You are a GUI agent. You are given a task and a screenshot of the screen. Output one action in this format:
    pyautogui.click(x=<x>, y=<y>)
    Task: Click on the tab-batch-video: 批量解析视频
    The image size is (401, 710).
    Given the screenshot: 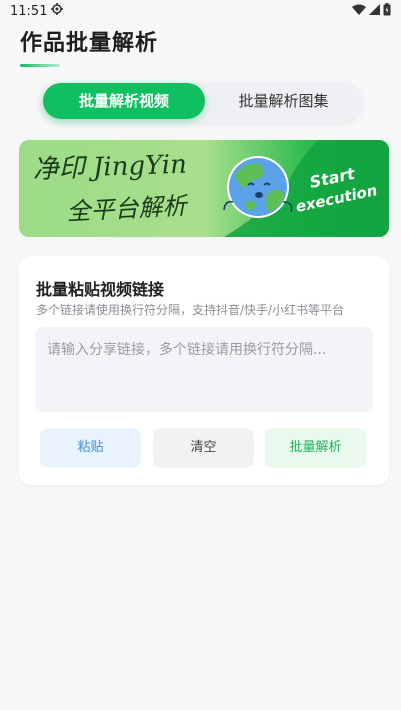 What is the action you would take?
    pyautogui.click(x=124, y=101)
    